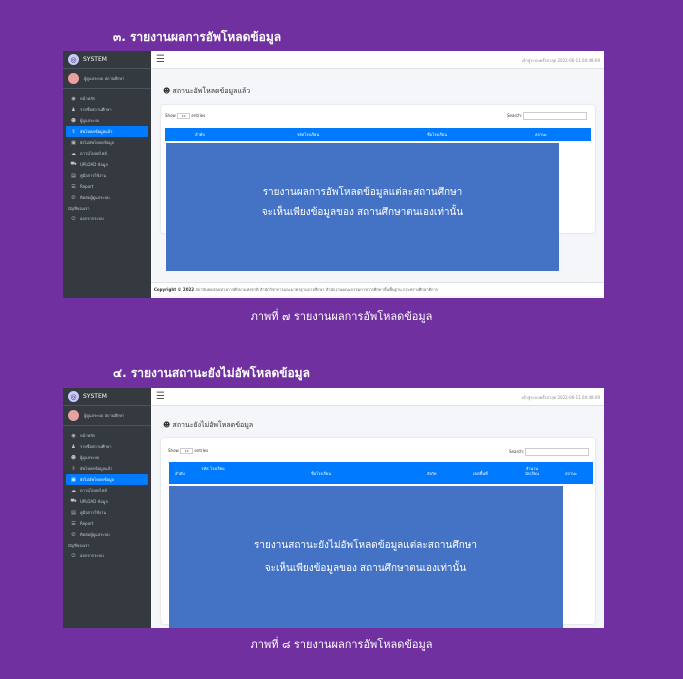 This screenshot has height=679, width=683. Describe the element at coordinates (73, 415) in the screenshot. I see `avatar` at that location.